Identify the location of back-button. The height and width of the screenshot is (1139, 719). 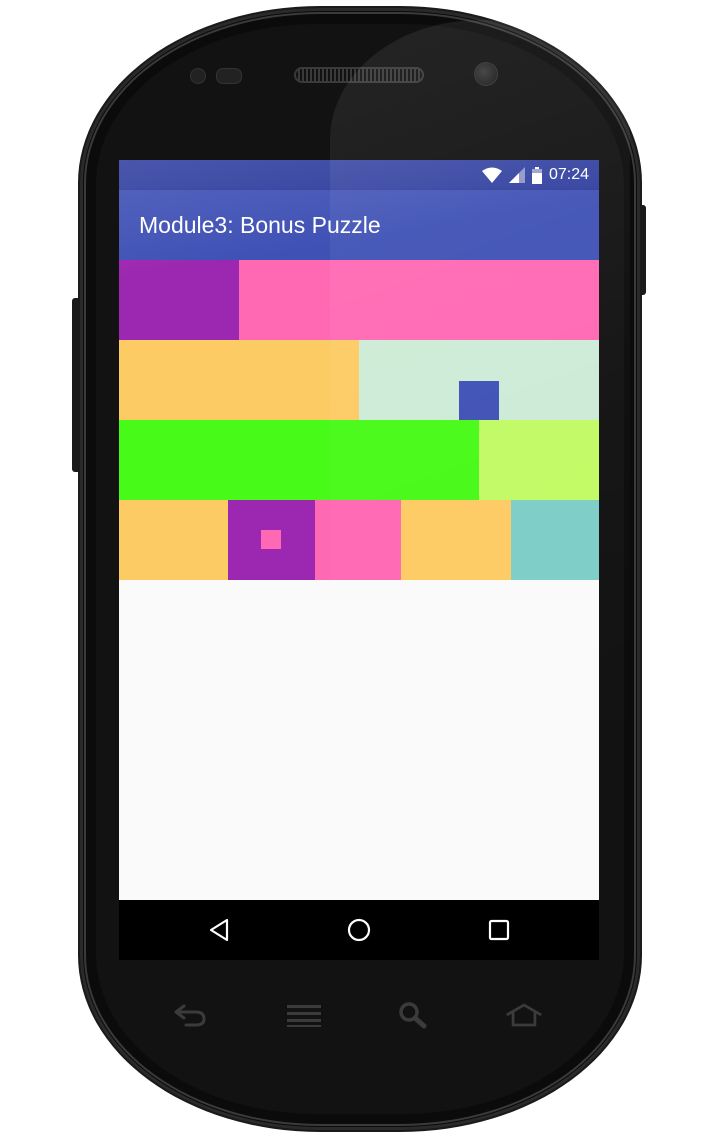
(219, 930).